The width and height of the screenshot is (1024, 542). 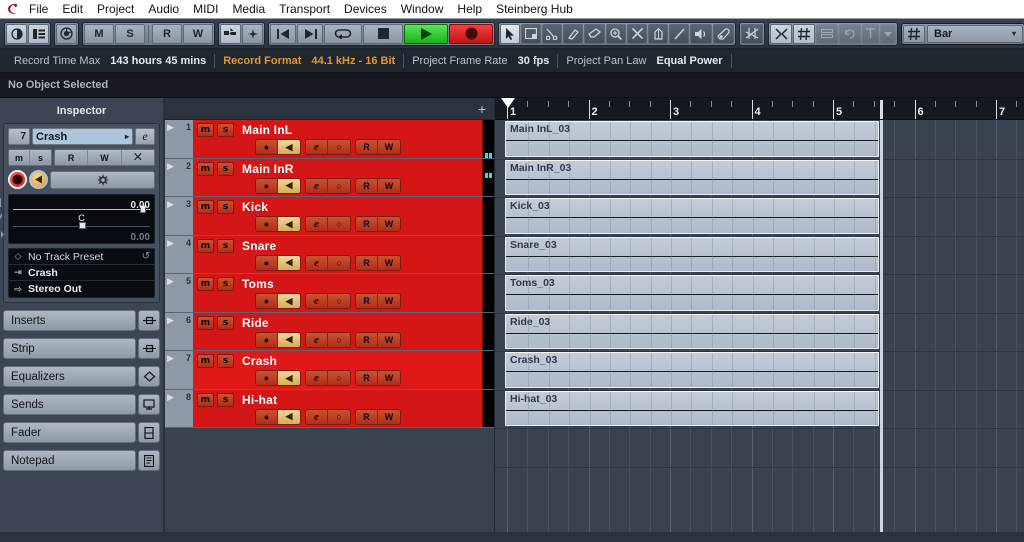 I want to click on automation-mode-icon, so click(x=66, y=33).